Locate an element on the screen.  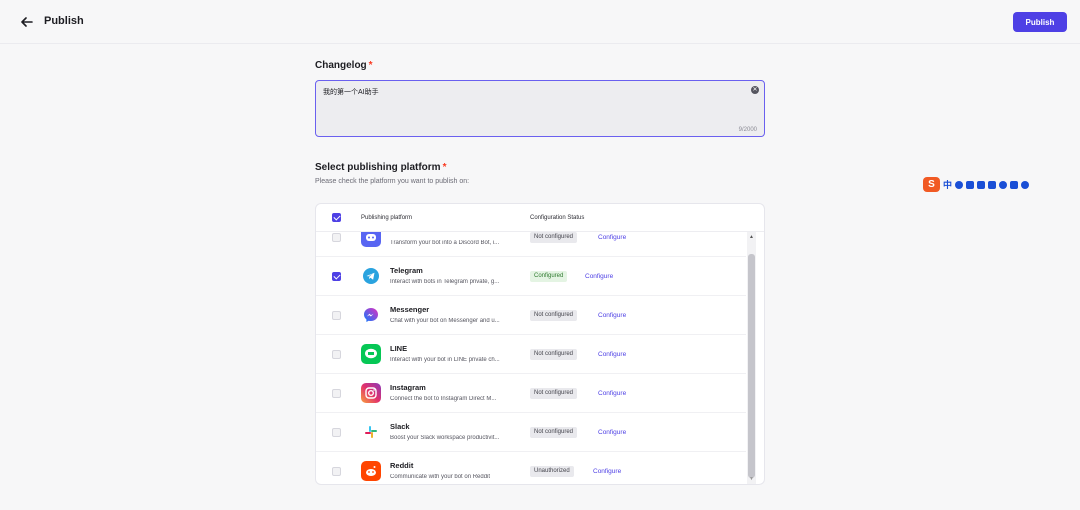
punctuation-icon is located at coordinates (959, 184).